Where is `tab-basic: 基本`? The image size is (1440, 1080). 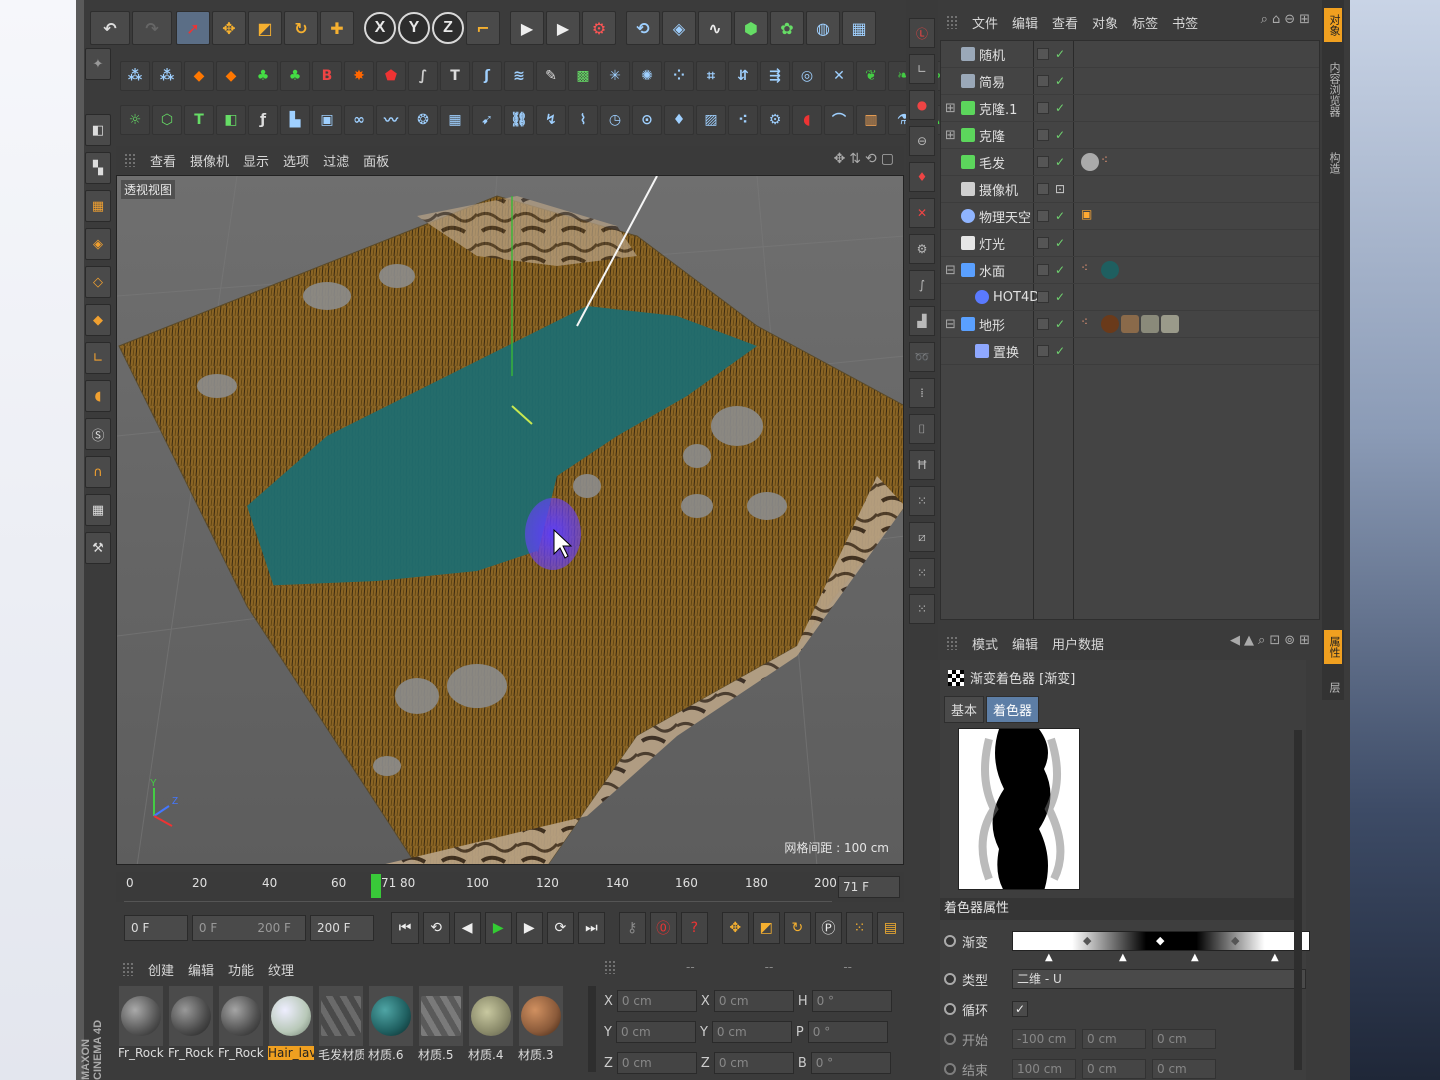
tab-basic: 基本 is located at coordinates (964, 709).